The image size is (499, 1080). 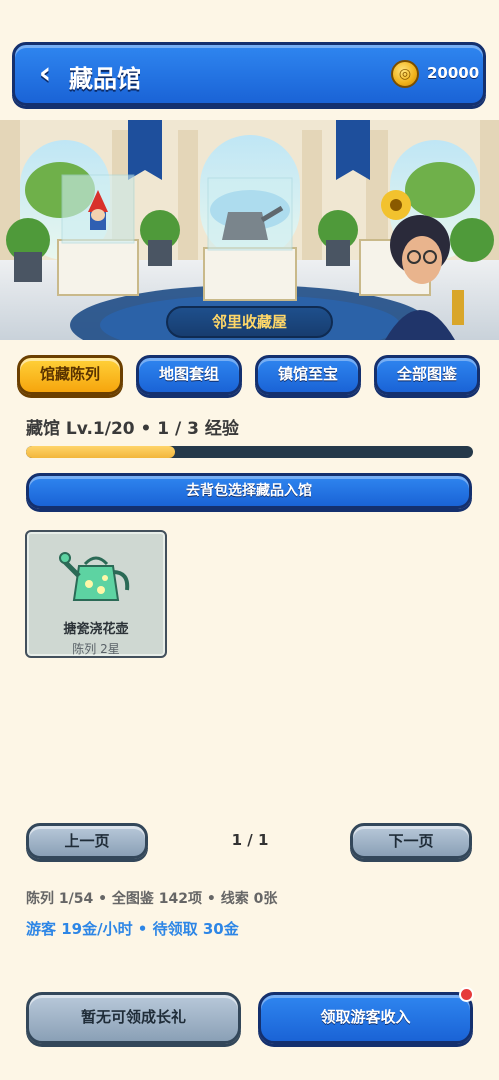 I want to click on top-bar: ‹ 藏品馆 ◎ 20000, so click(x=249, y=74).